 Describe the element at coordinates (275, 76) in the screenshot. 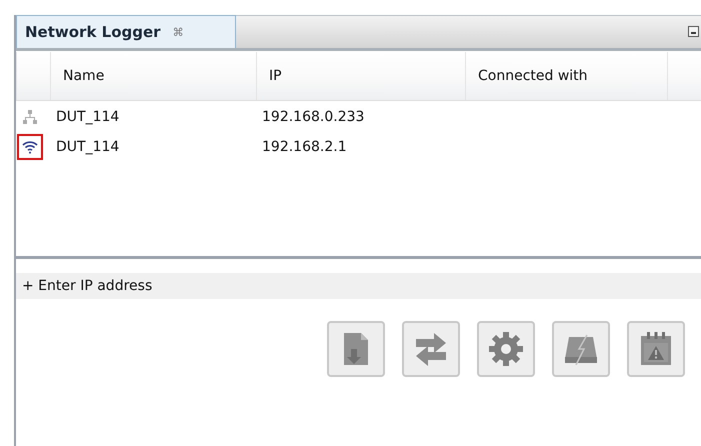

I see `column-header: IP` at that location.